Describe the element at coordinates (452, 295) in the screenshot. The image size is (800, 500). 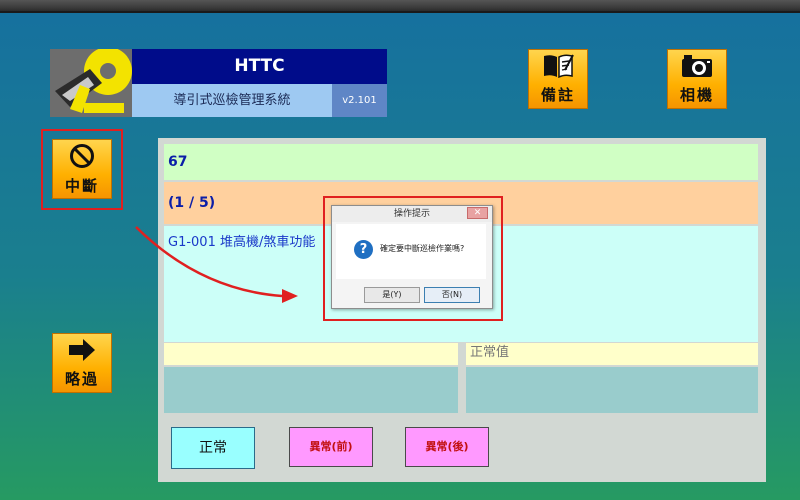
I see `dialog-no-button: 否(N)` at that location.